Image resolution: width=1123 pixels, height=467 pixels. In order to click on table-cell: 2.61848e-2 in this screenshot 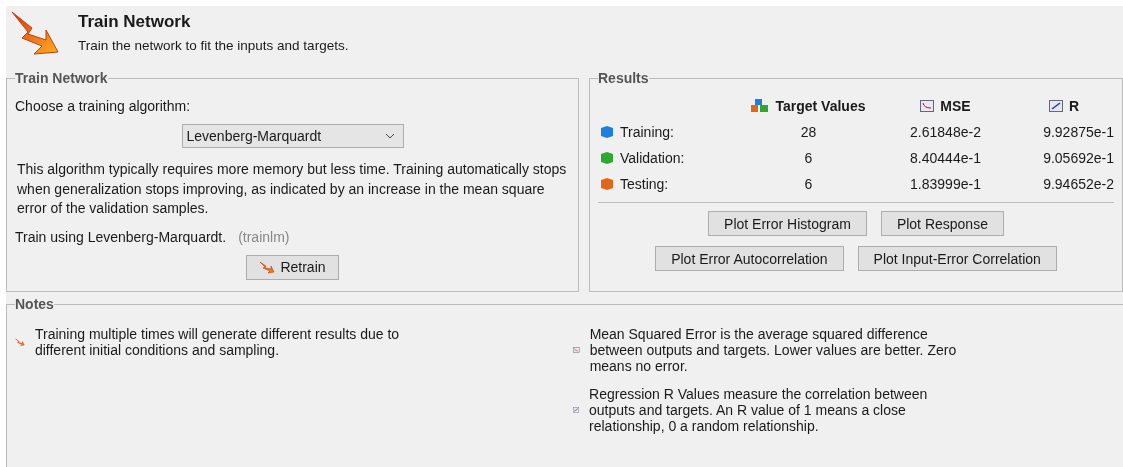, I will do `click(945, 132)`.